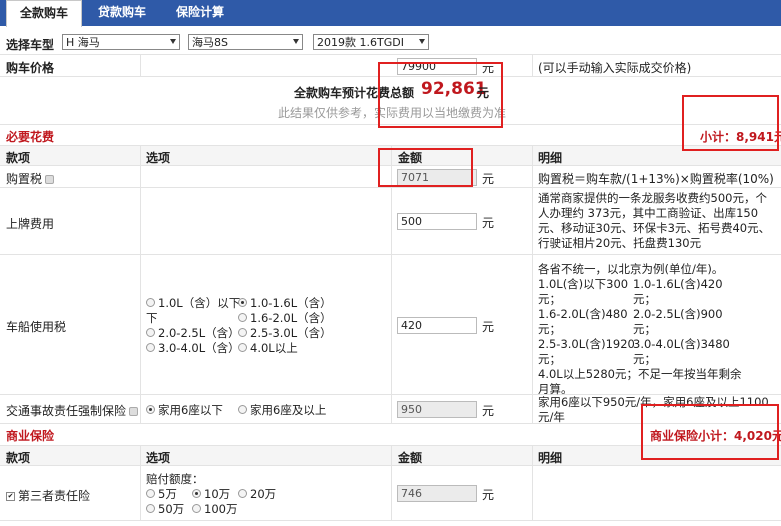 This screenshot has width=781, height=526. I want to click on option-20w: 20万, so click(257, 494).